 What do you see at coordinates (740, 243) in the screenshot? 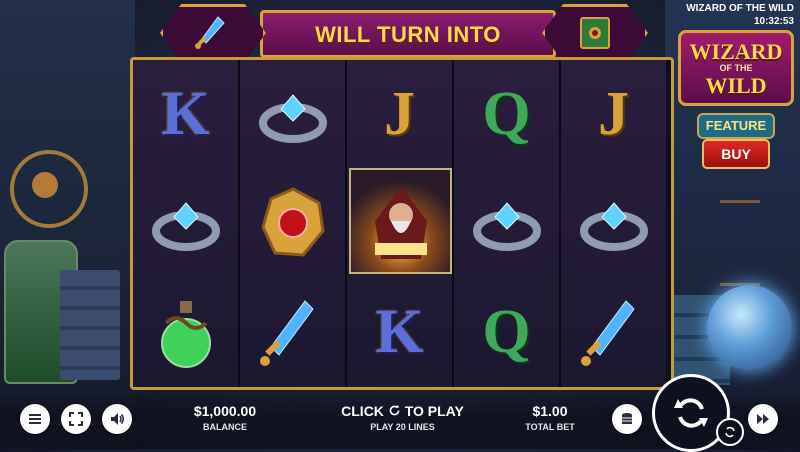
I see `hourglass-decoration` at bounding box center [740, 243].